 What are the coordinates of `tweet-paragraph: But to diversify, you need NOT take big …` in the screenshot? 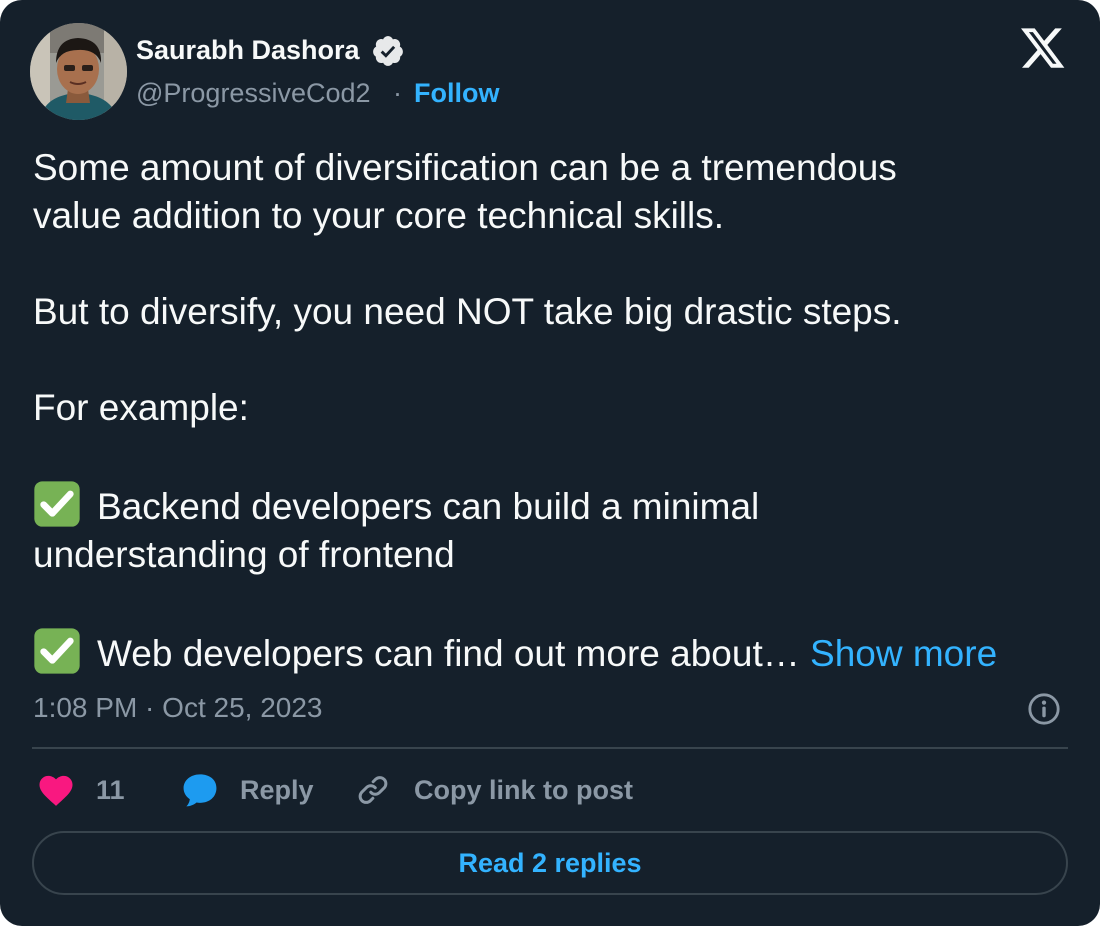 It's located at (467, 311).